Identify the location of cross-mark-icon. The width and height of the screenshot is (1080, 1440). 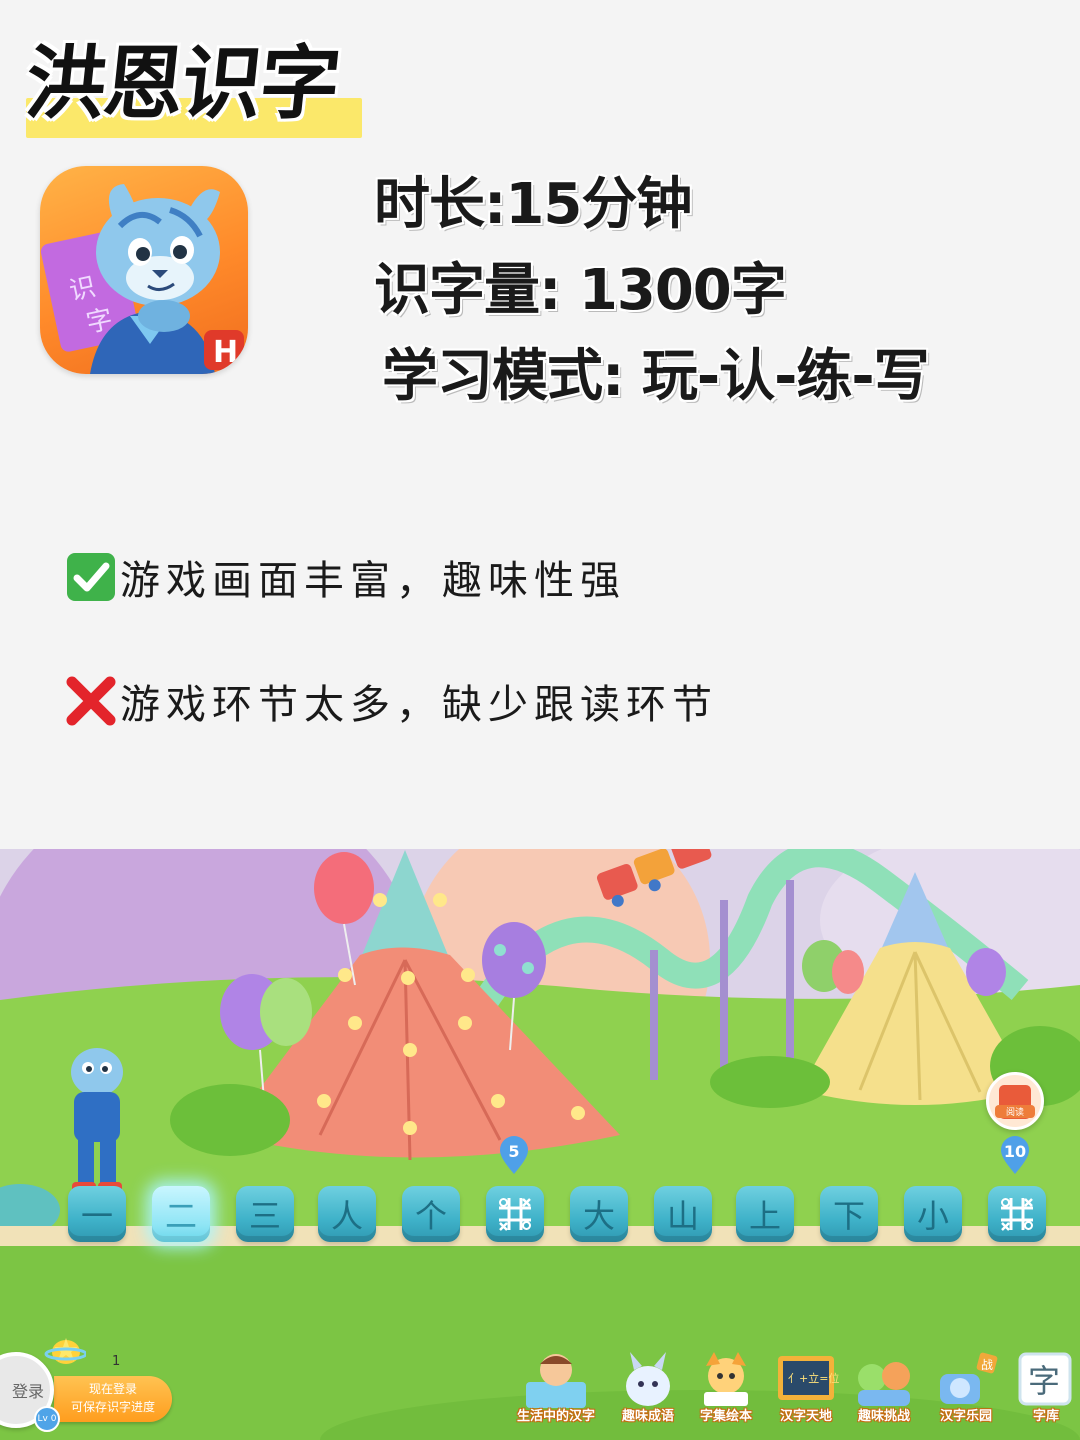
(91, 701).